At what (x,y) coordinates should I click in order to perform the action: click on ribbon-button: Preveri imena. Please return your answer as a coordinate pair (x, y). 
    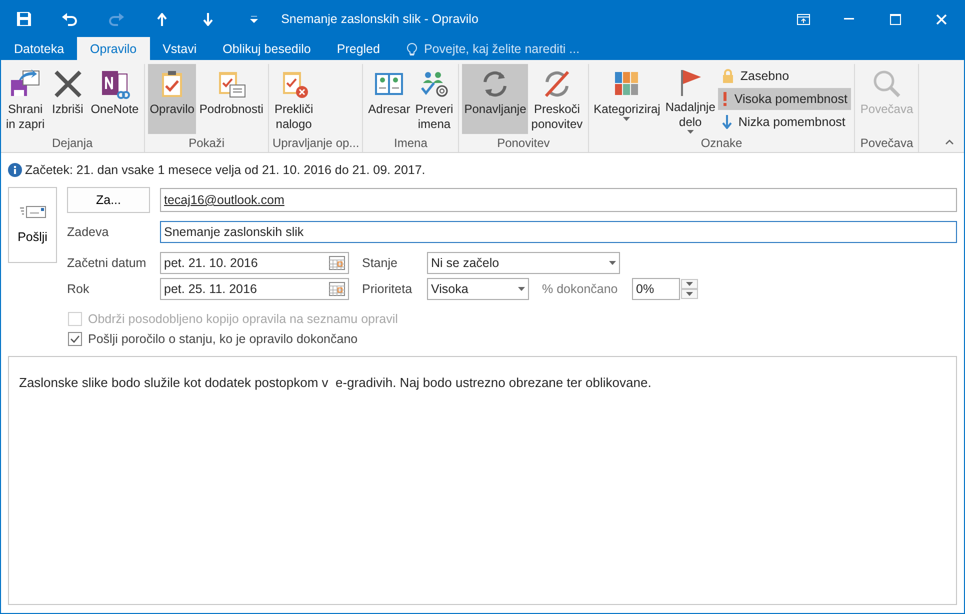
    Looking at the image, I should click on (434, 99).